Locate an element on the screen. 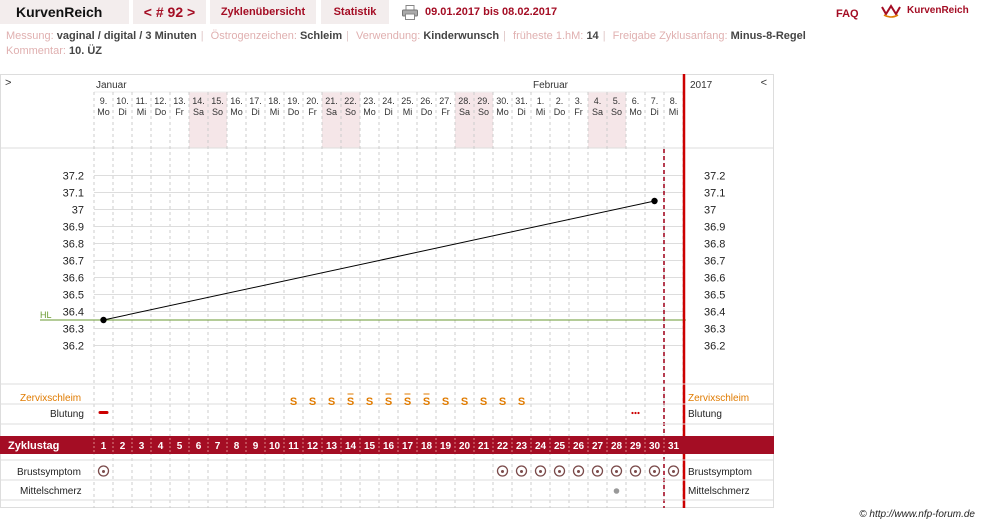 Image resolution: width=981 pixels, height=526 pixels. copyright: © http://www.nfp-forum.de is located at coordinates (917, 514).